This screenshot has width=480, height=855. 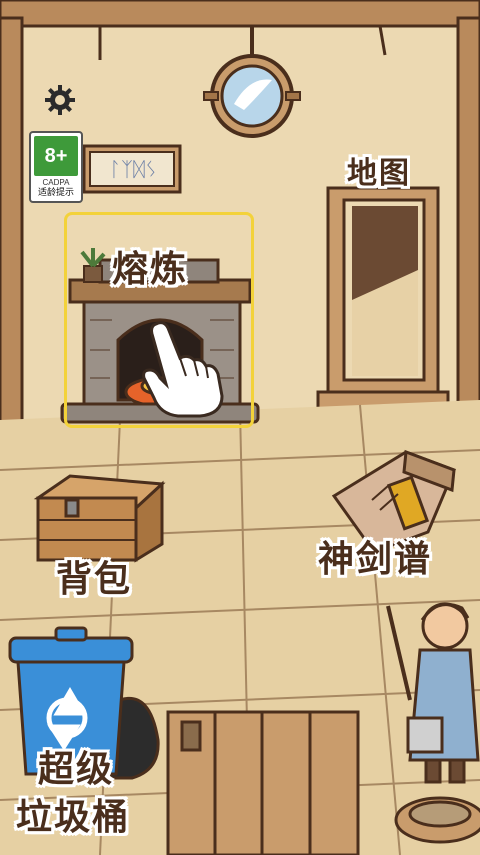 I want to click on backpack-label: 背包, so click(x=94, y=579).